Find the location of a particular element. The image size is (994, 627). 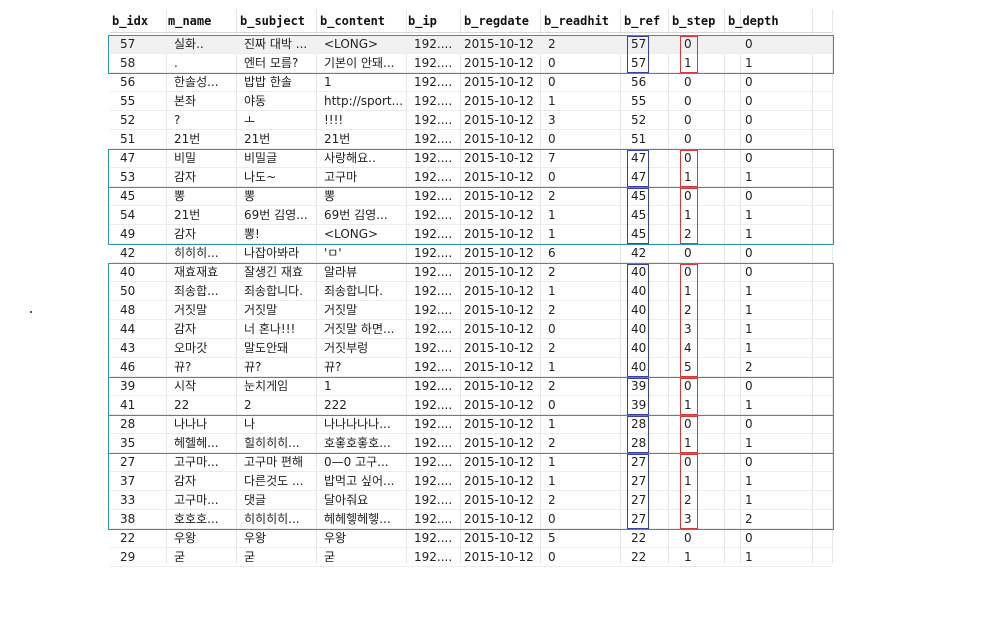

table-row: 48 거짓말 거짓말 거짓말 192.... 2015-10-12 2 40 2 1 is located at coordinates (471, 310).